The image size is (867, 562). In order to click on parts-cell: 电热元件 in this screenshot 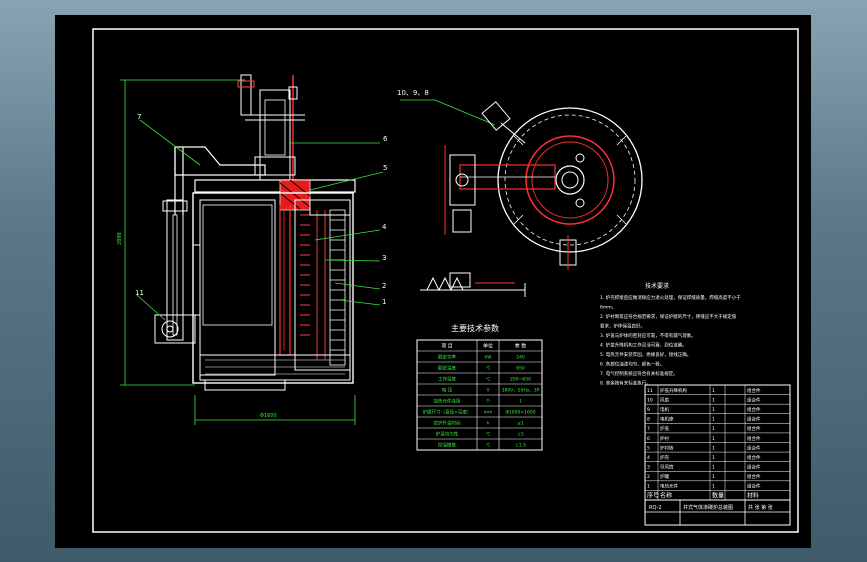, I will do `click(669, 486)`.